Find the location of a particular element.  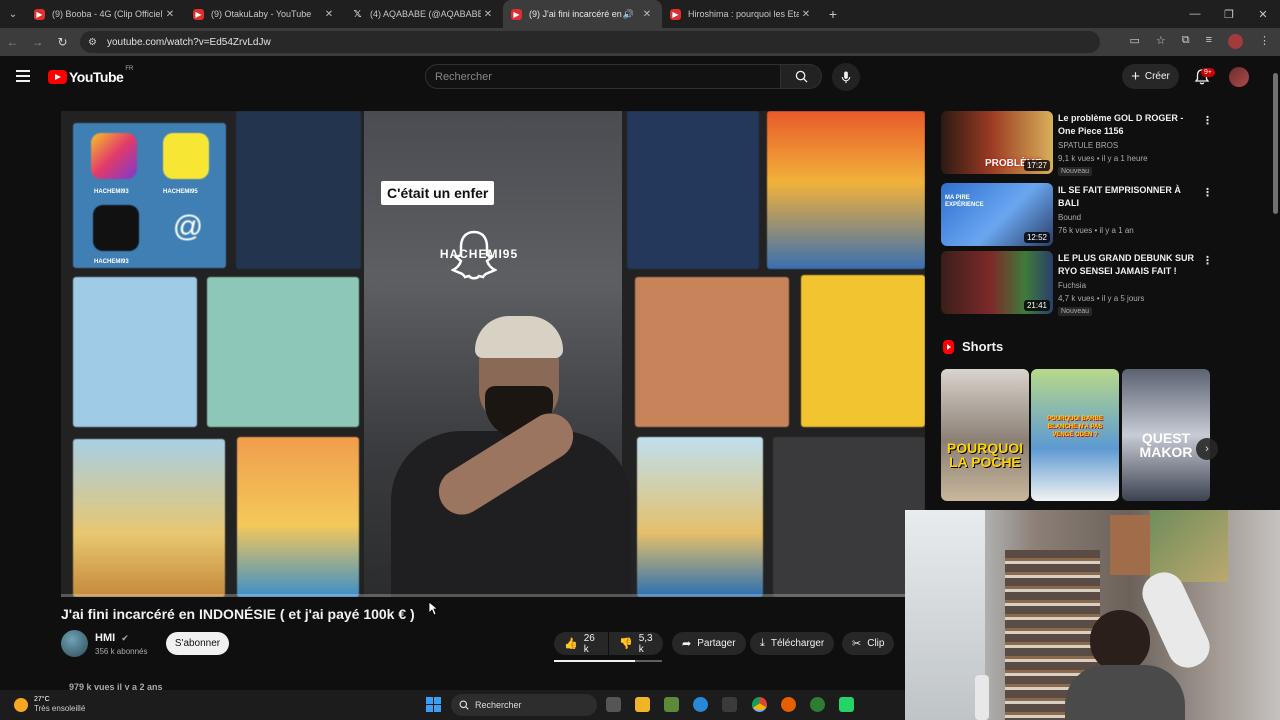

taskbar-search: Rechercher is located at coordinates (524, 705).